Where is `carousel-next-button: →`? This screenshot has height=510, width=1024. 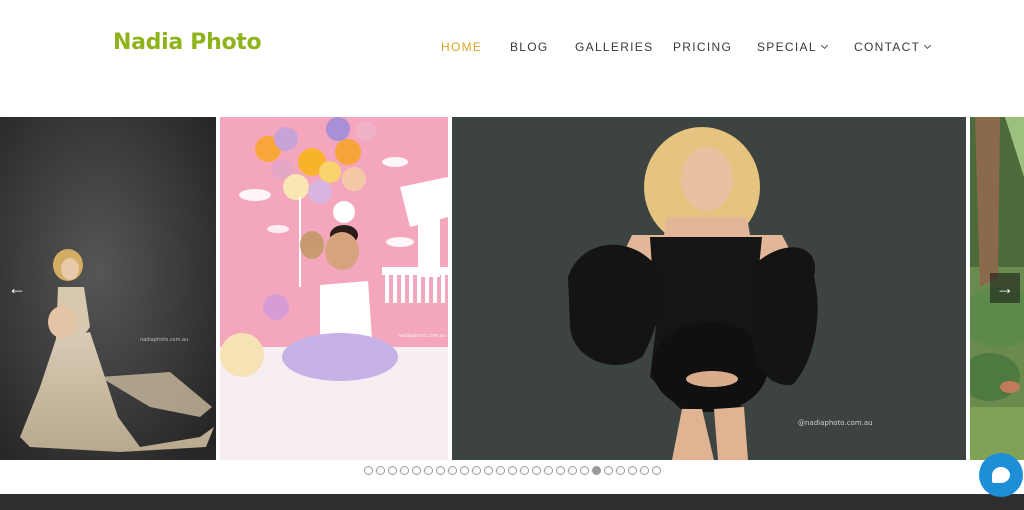 carousel-next-button: → is located at coordinates (1005, 288).